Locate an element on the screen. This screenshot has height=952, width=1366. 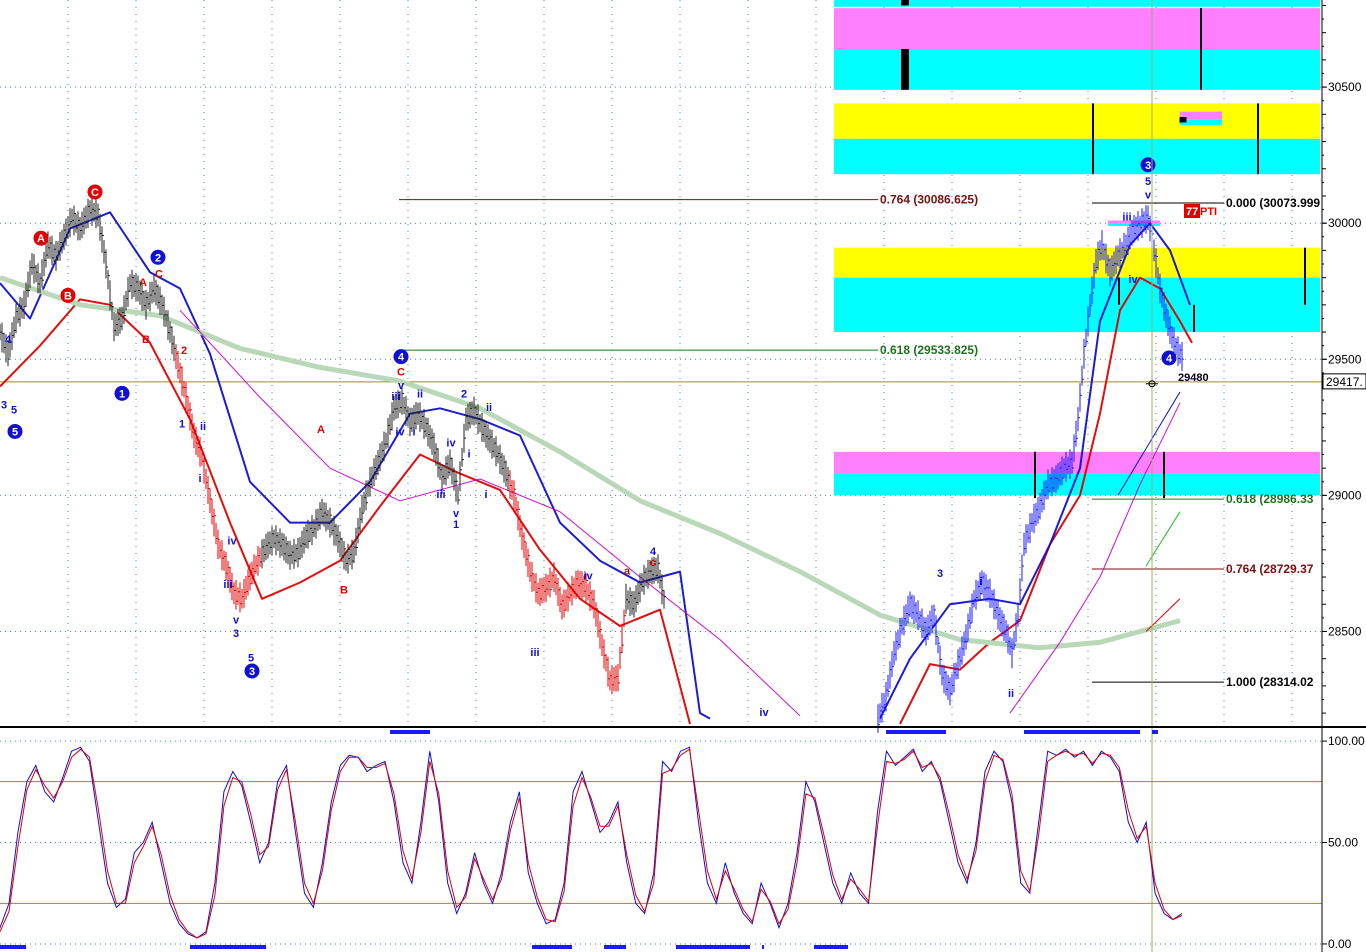
fib-label: 0.000 (30073.999 is located at coordinates (1273, 203).